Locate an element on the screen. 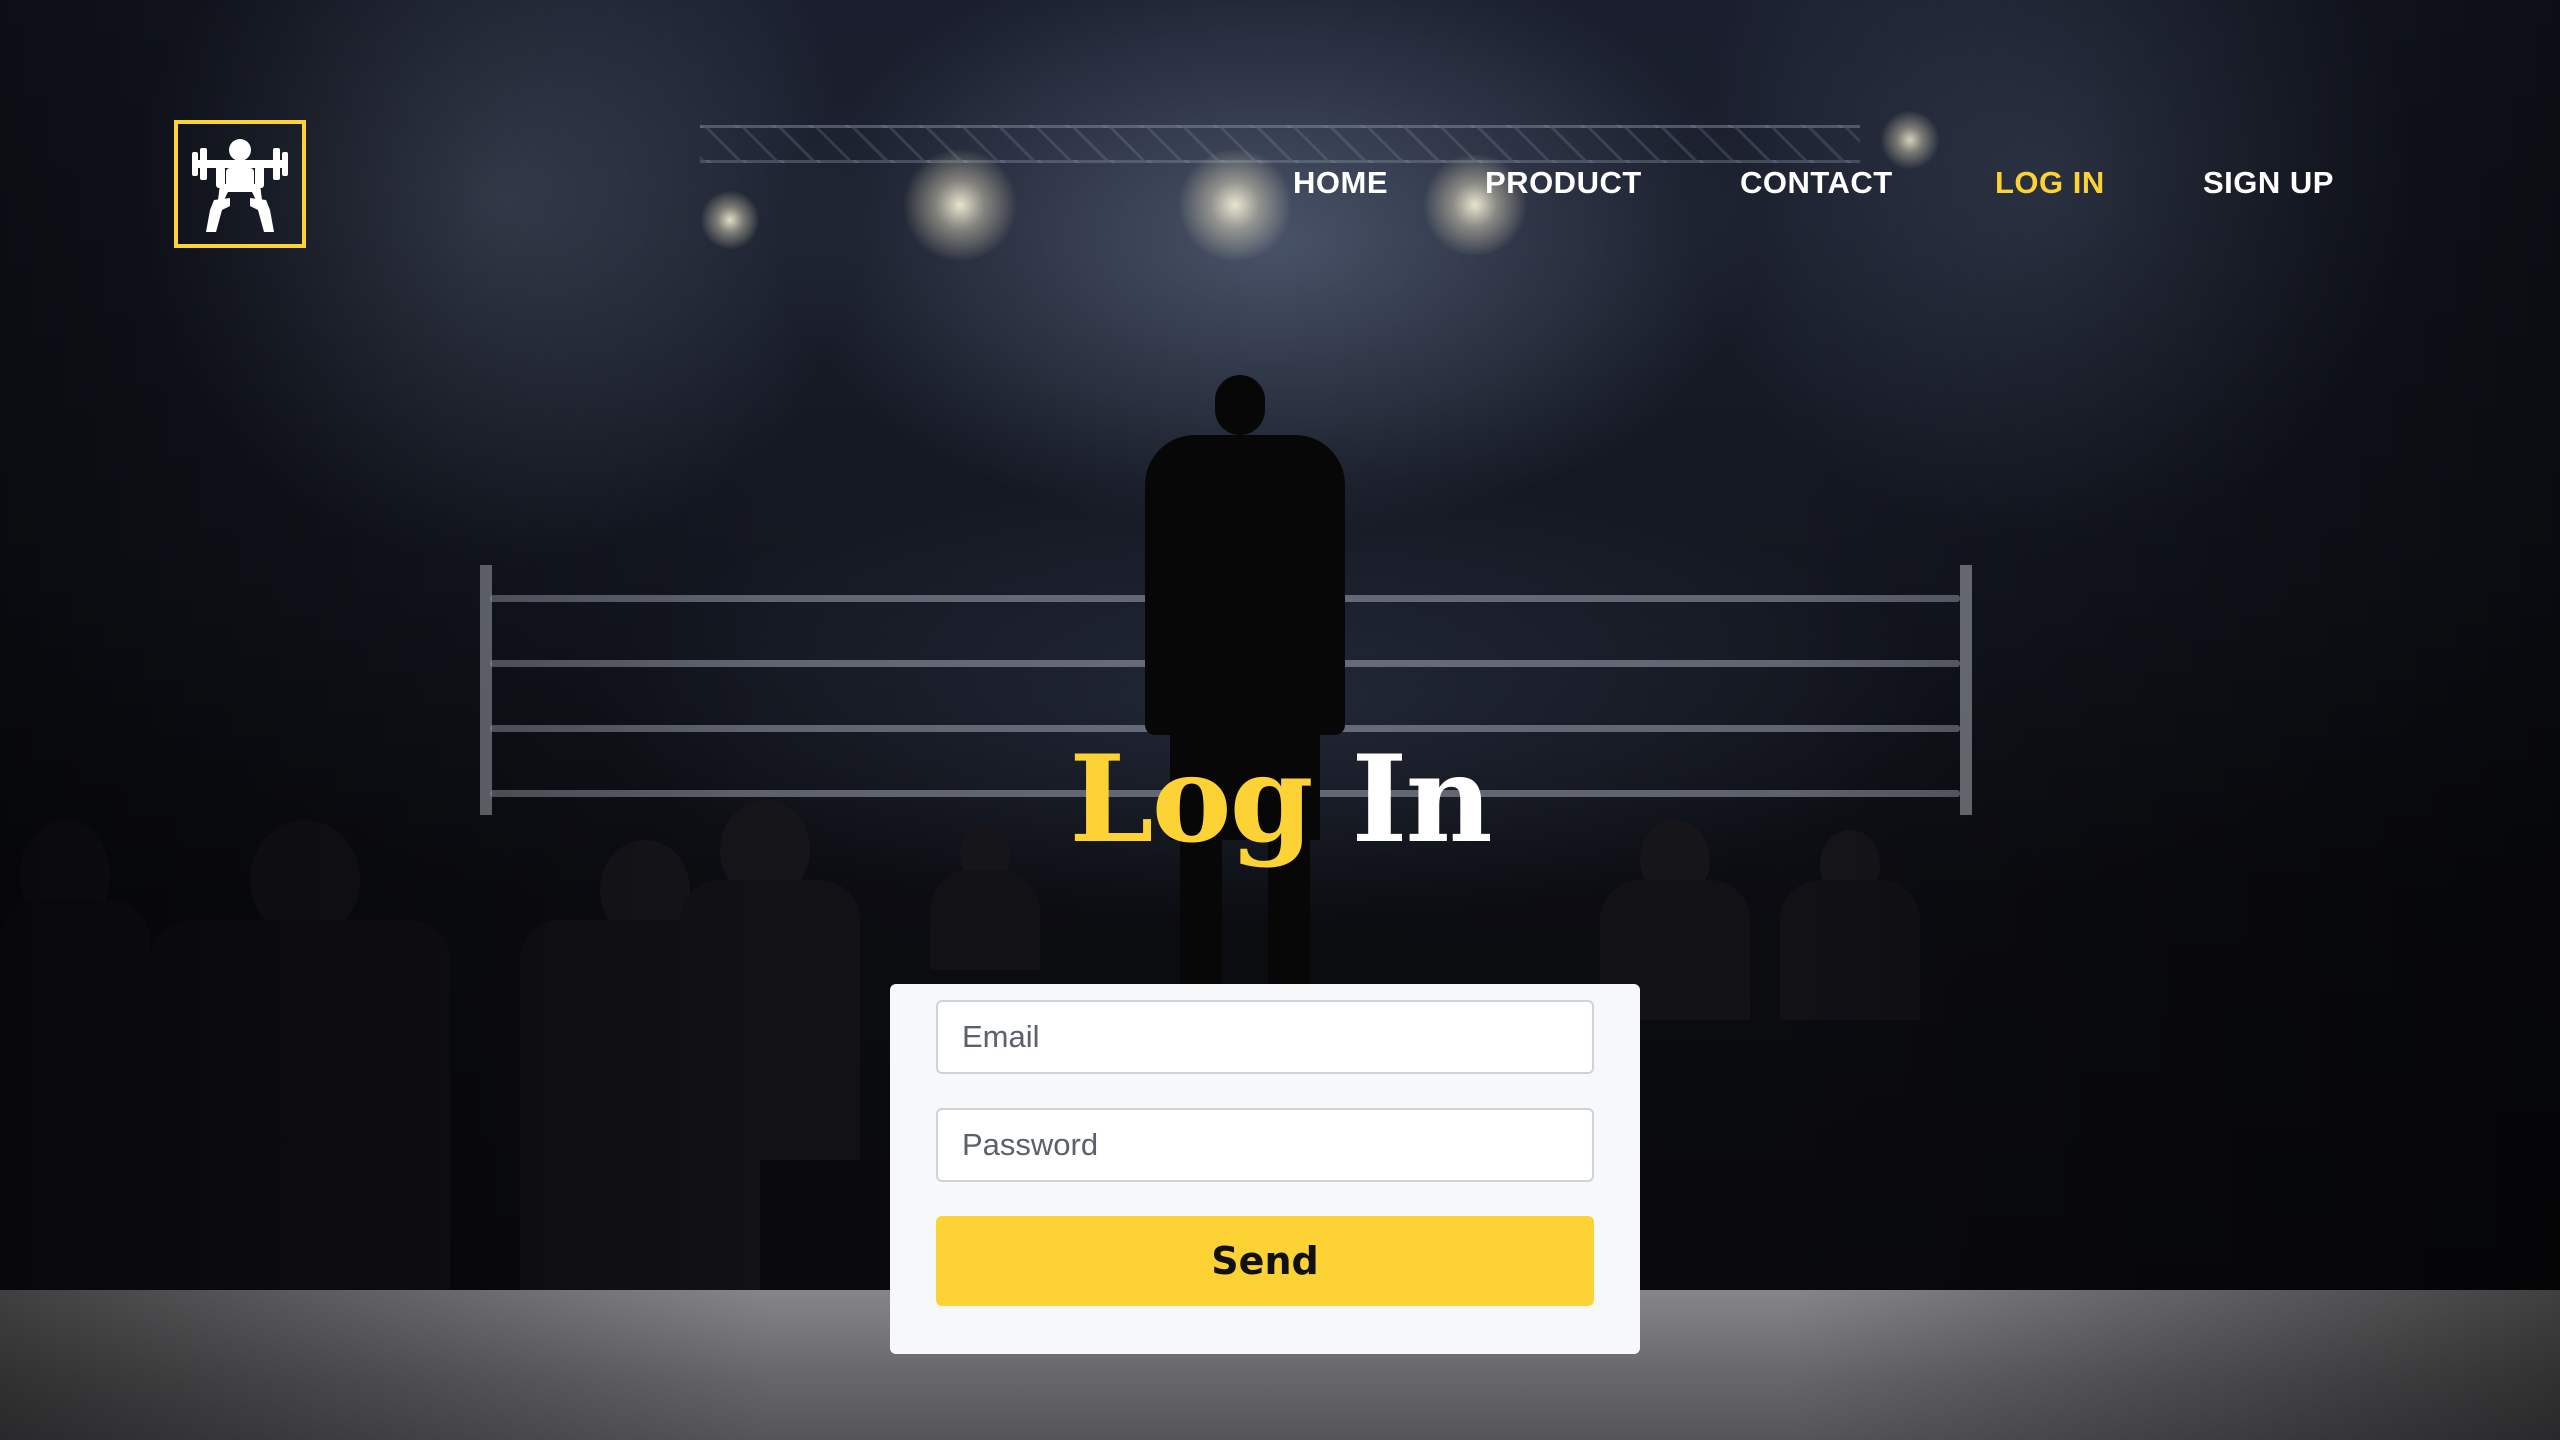 The image size is (2560, 1440). nav-product-link: PRODUCT is located at coordinates (1563, 183).